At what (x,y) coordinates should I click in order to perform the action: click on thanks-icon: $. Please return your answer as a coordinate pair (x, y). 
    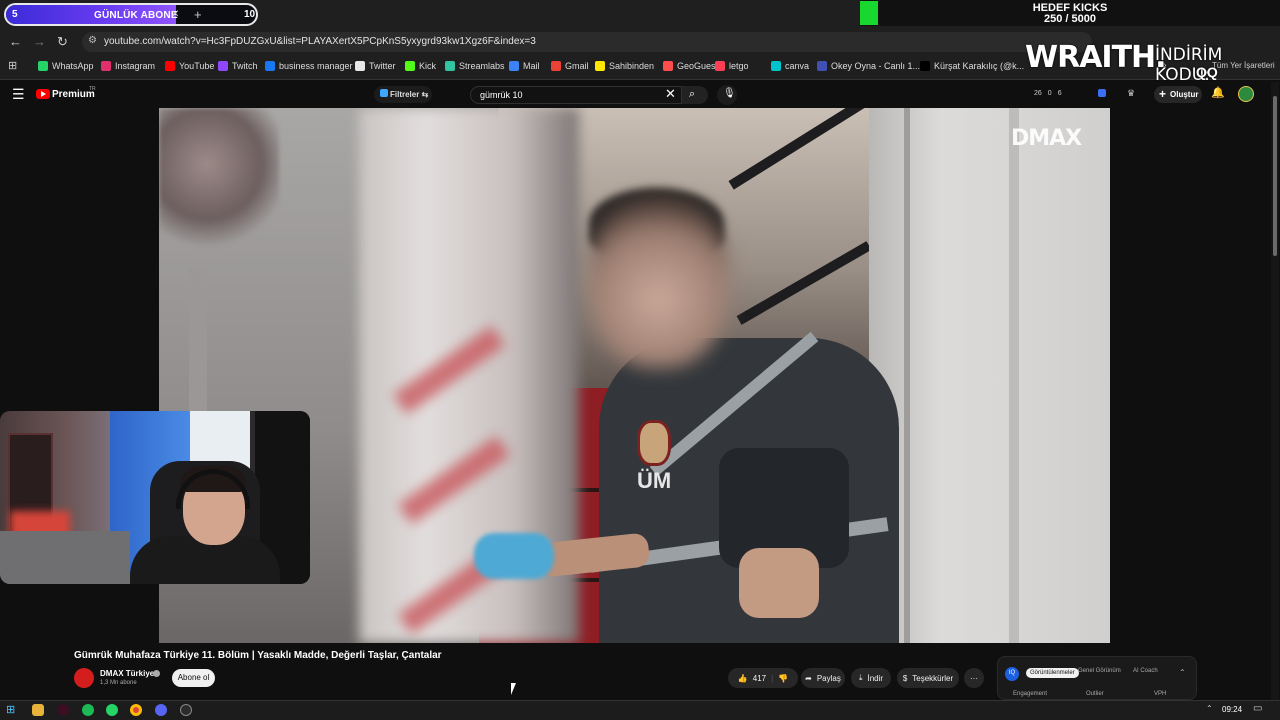
    Looking at the image, I should click on (905, 678).